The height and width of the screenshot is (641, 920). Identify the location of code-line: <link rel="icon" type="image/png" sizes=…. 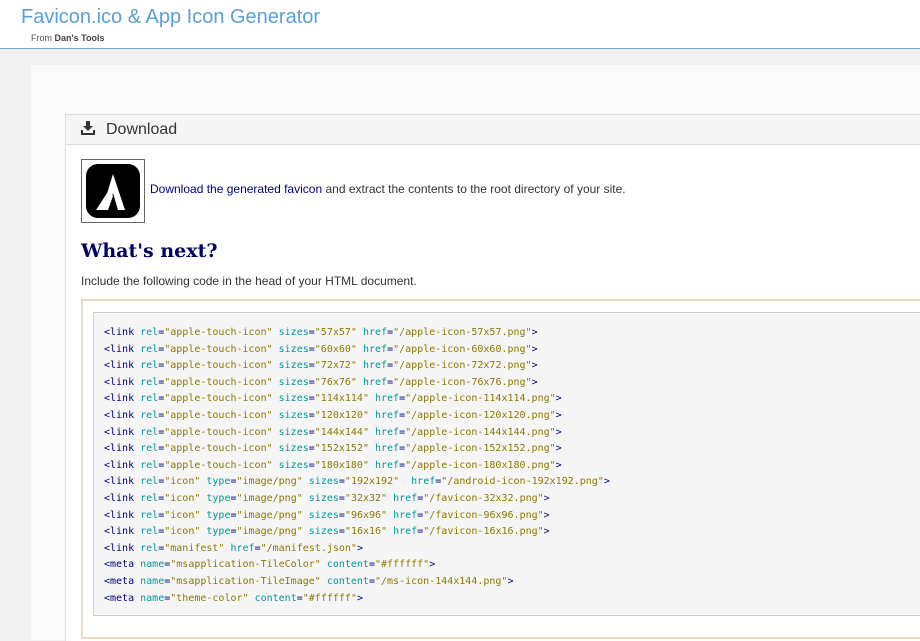
(357, 482).